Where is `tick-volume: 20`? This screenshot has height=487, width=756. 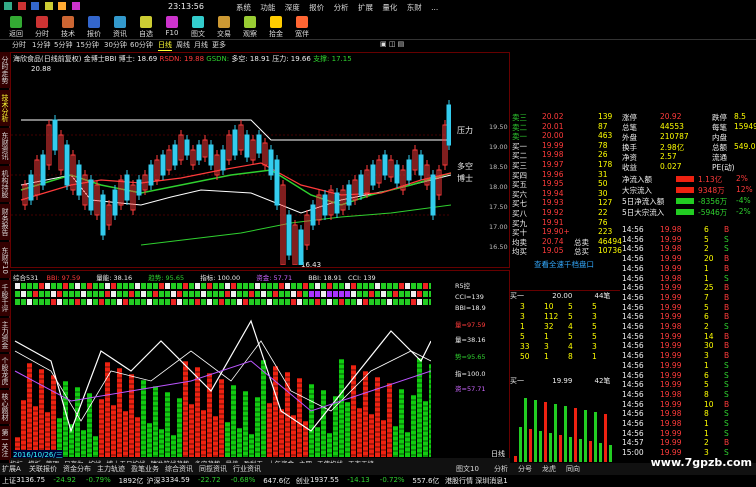 tick-volume: 20 is located at coordinates (709, 259).